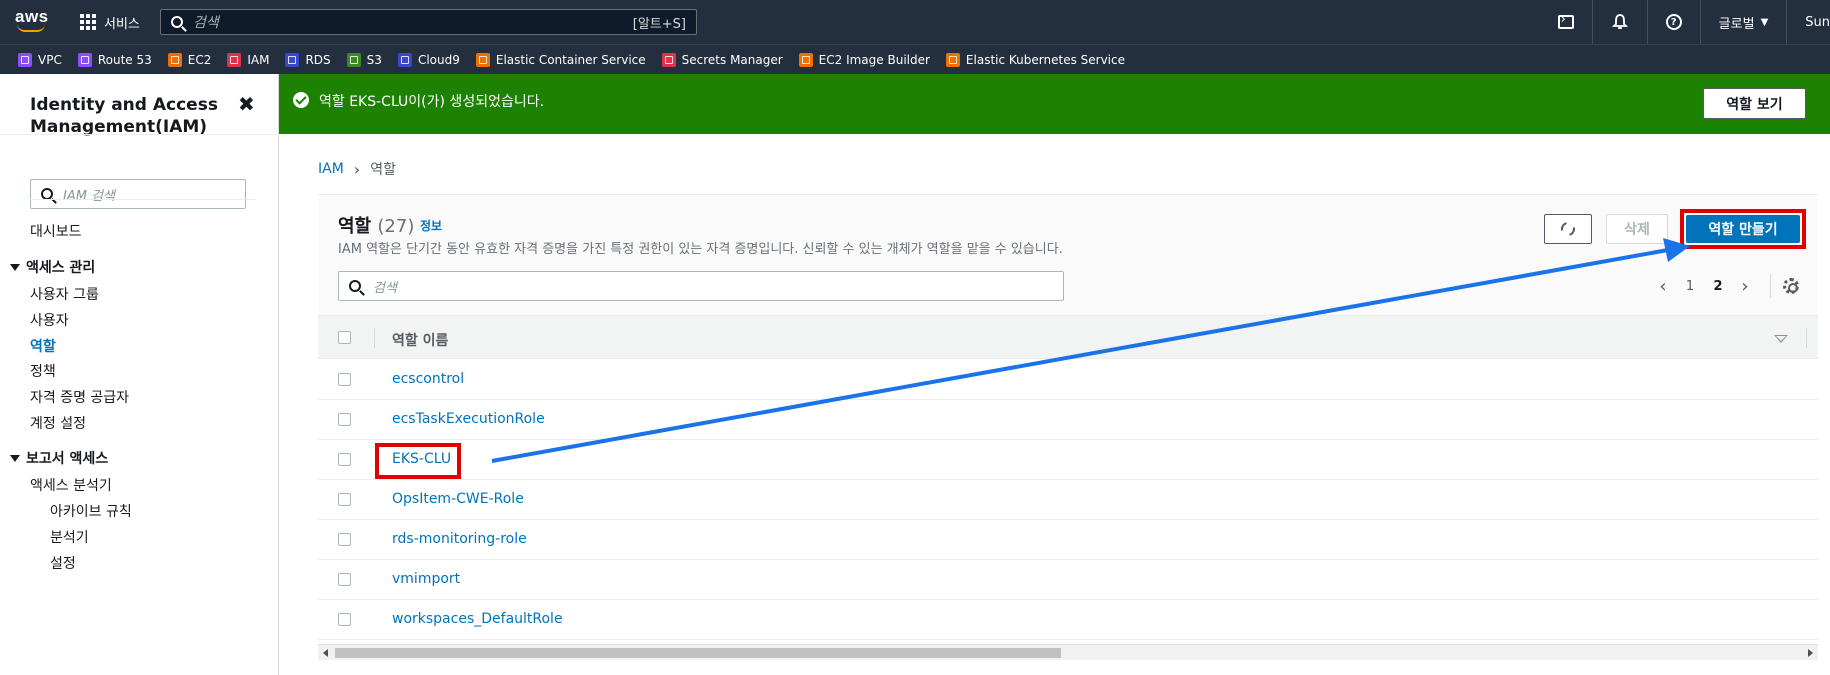 This screenshot has width=1830, height=675. What do you see at coordinates (301, 100) in the screenshot?
I see `check-circle-icon` at bounding box center [301, 100].